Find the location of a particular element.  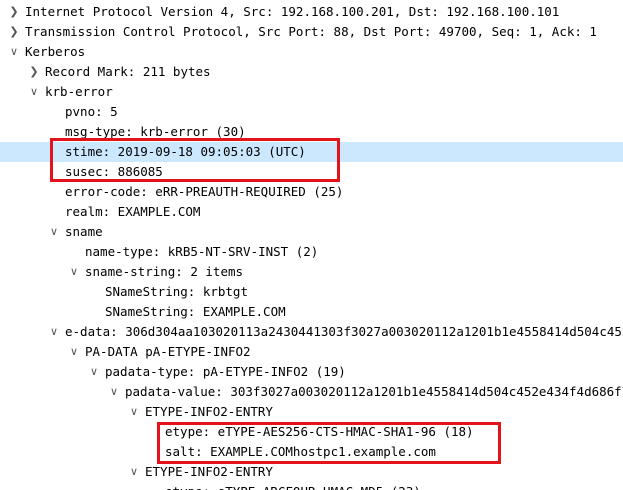

tree-row-record-mark: ❯ Record Mark: 211 bytes is located at coordinates (311, 72).